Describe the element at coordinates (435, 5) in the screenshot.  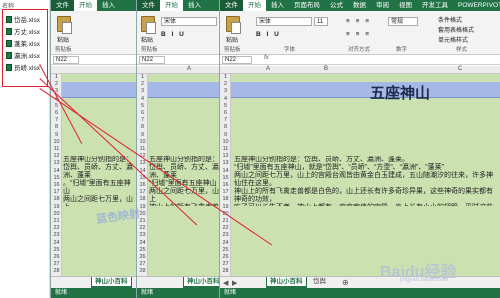
I see `tab-developer: 开发工具` at that location.